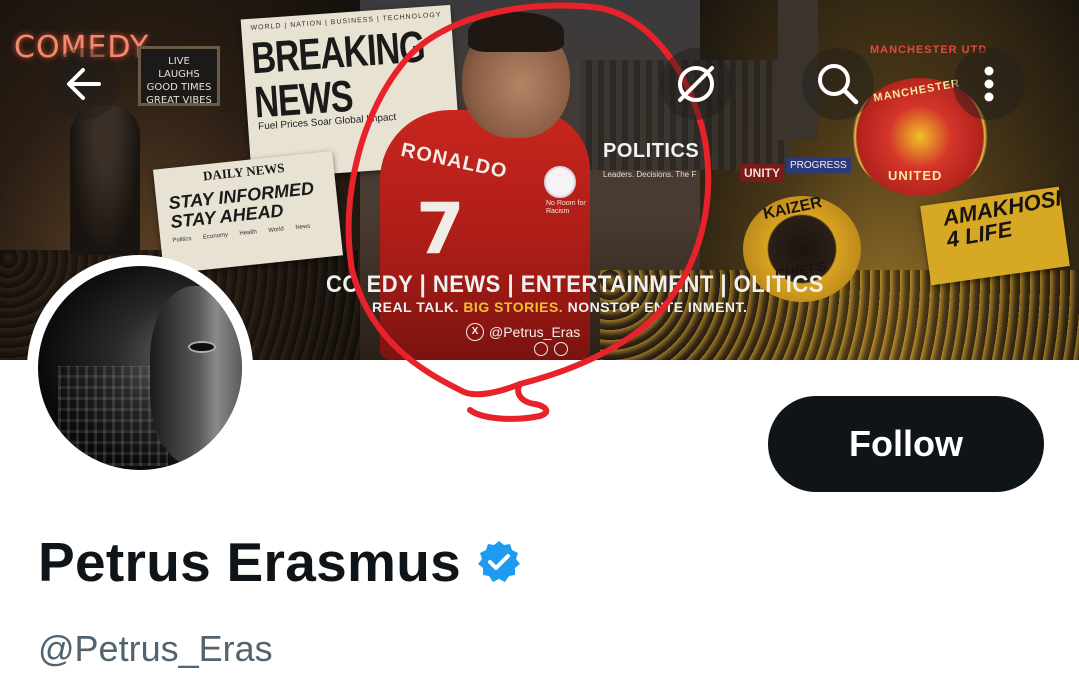  Describe the element at coordinates (250, 562) in the screenshot. I see `display-name-text: Petrus Erasmus` at that location.